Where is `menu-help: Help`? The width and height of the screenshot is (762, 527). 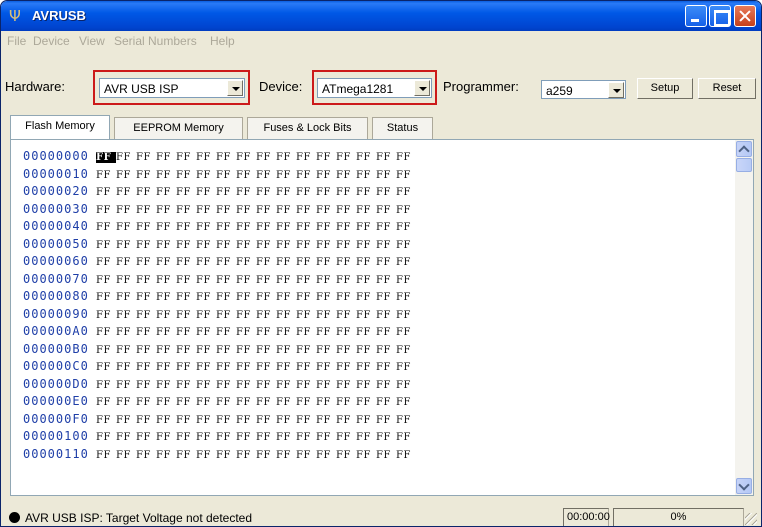
menu-help: Help is located at coordinates (222, 41).